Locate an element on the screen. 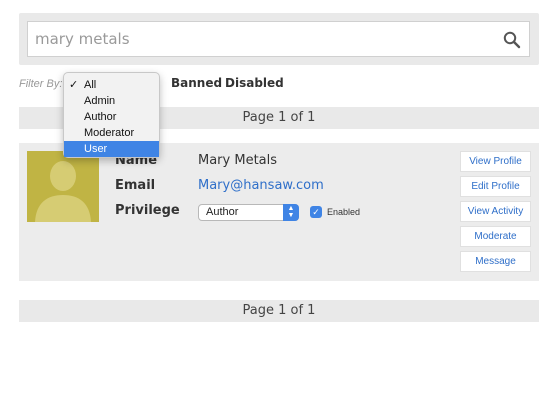  edit-profile-button: Edit Profile is located at coordinates (495, 186).